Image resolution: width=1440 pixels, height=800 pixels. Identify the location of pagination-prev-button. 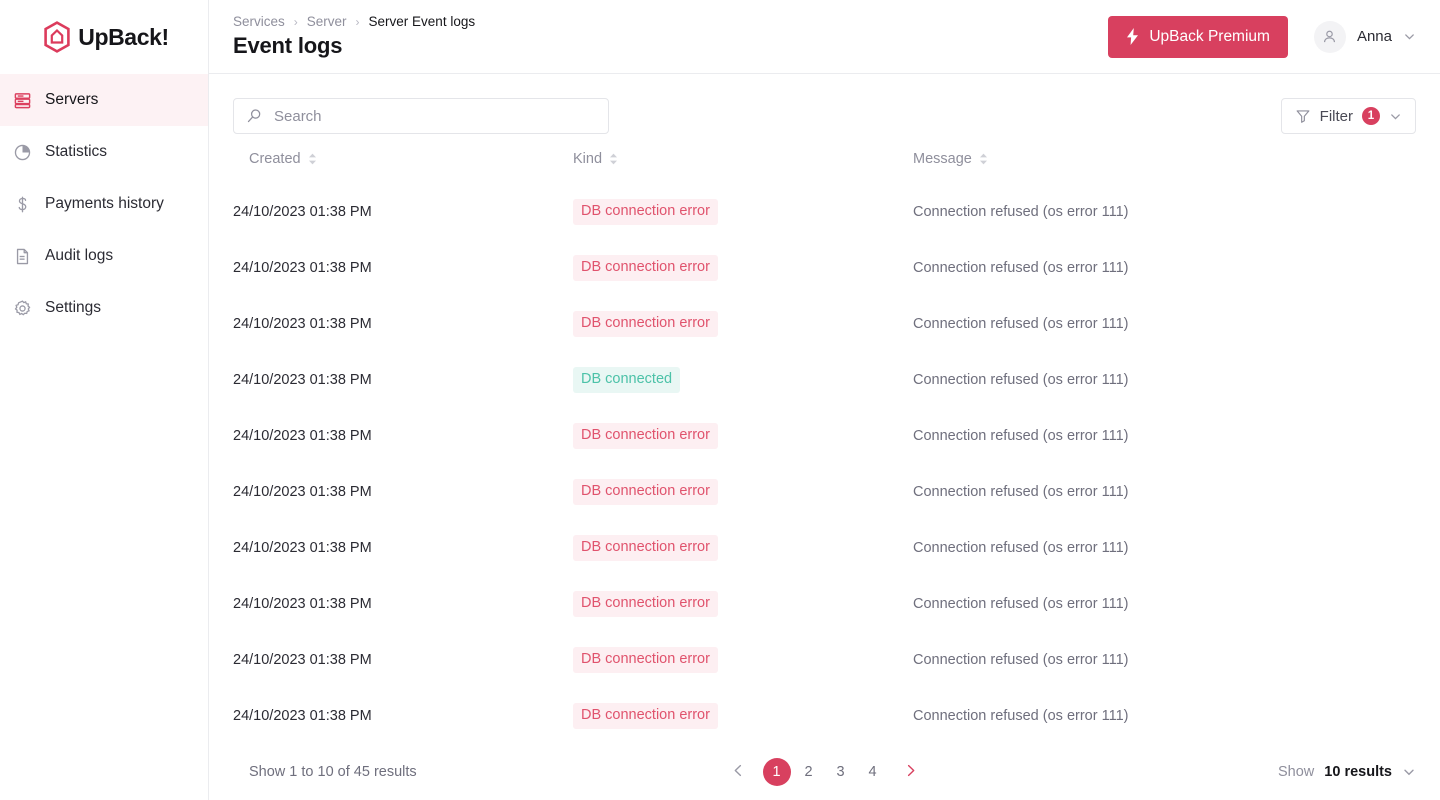
(739, 772).